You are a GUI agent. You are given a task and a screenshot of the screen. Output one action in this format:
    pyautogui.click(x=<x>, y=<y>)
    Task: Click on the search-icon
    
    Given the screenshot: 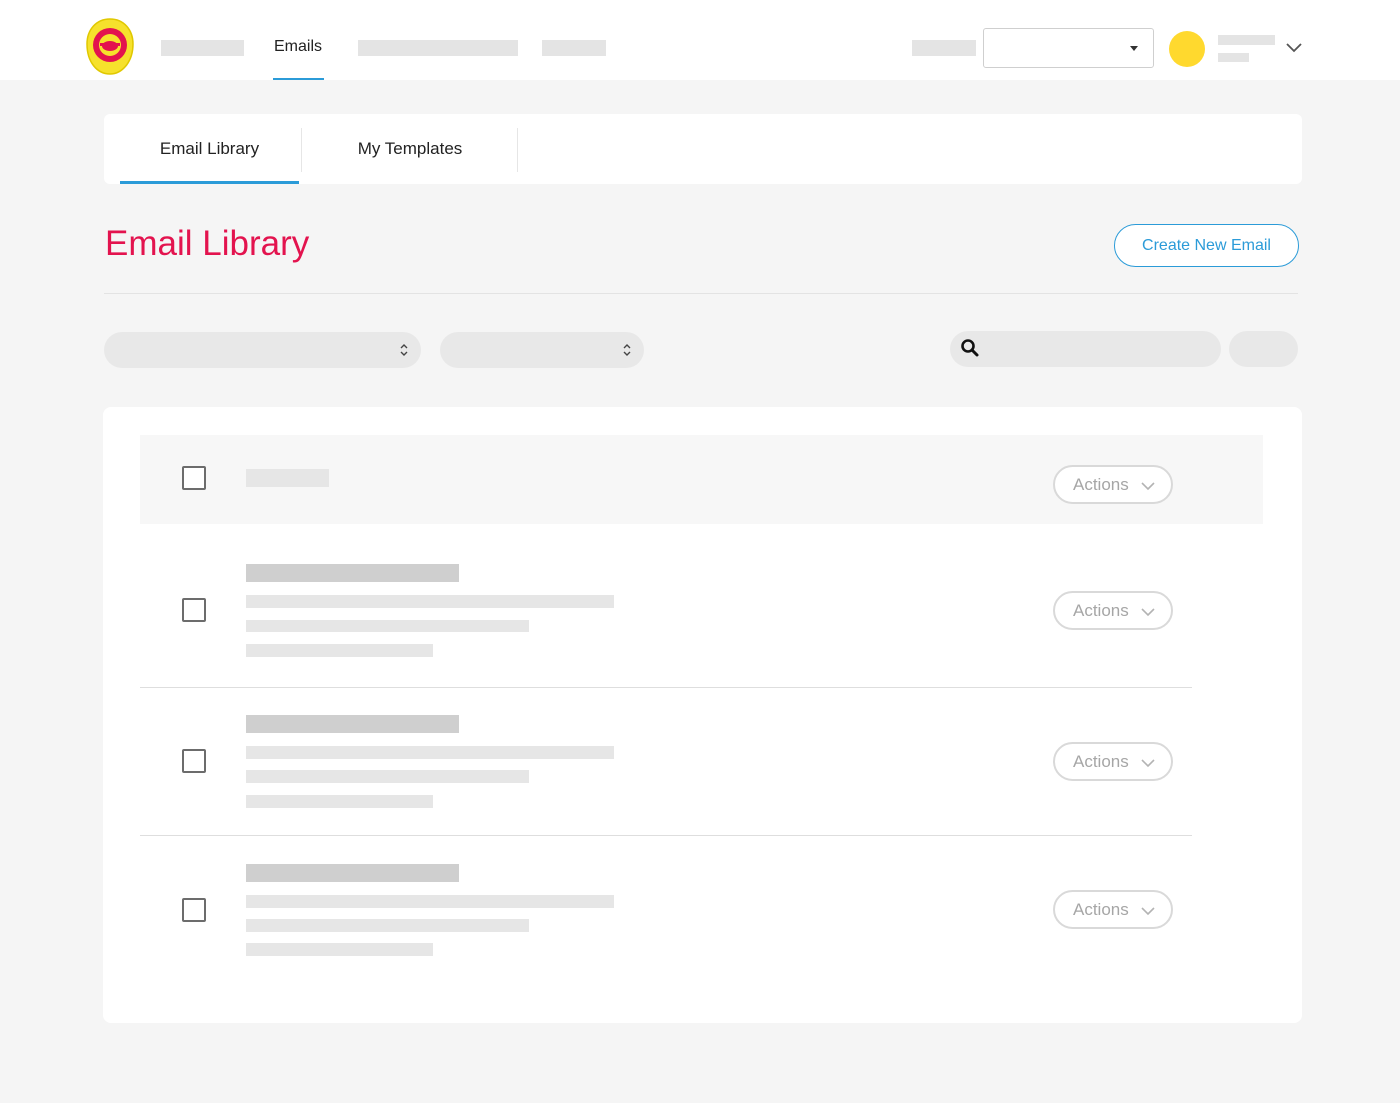 What is the action you would take?
    pyautogui.click(x=970, y=348)
    